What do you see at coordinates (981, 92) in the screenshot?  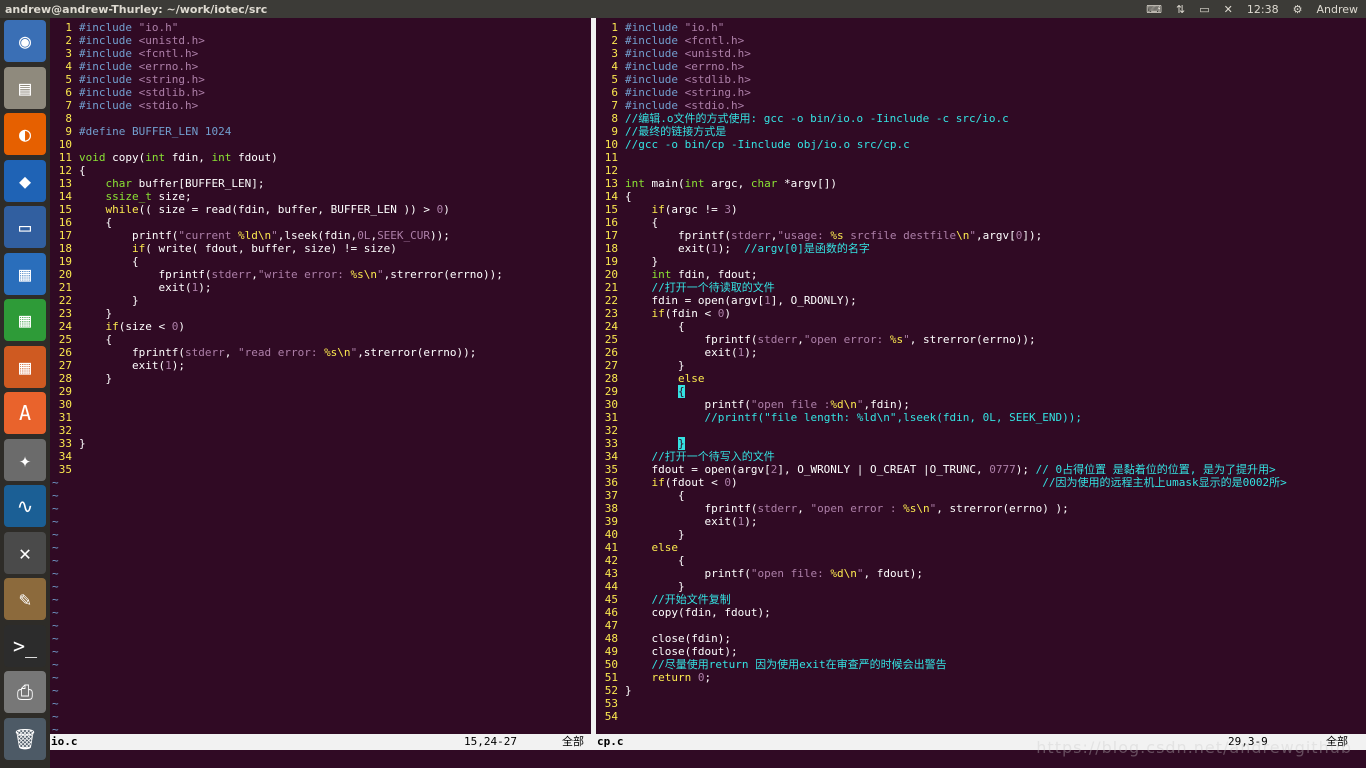 I see `code-line: 6 #include <string.h>` at bounding box center [981, 92].